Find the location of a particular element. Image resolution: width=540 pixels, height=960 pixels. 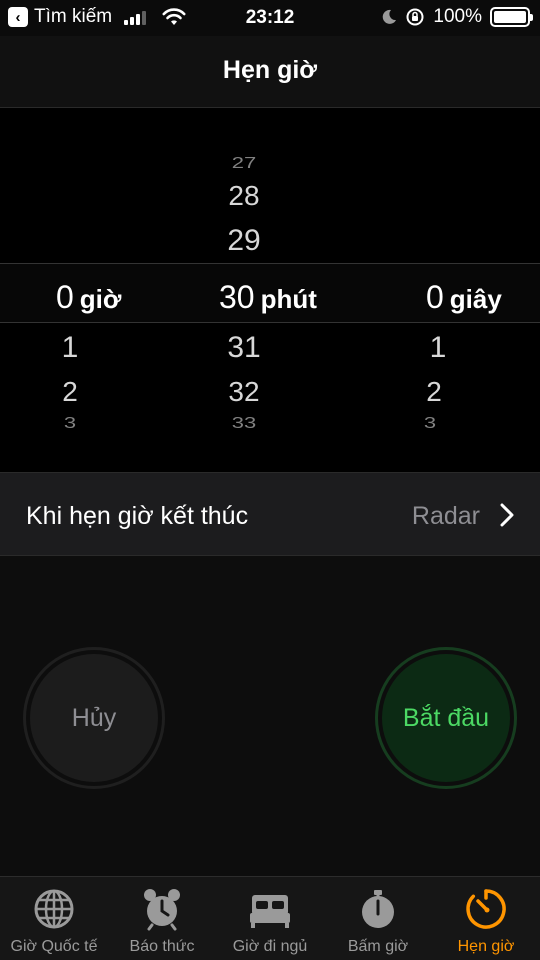

picker-hours-selected: 0 giờ is located at coordinates (88, 297).